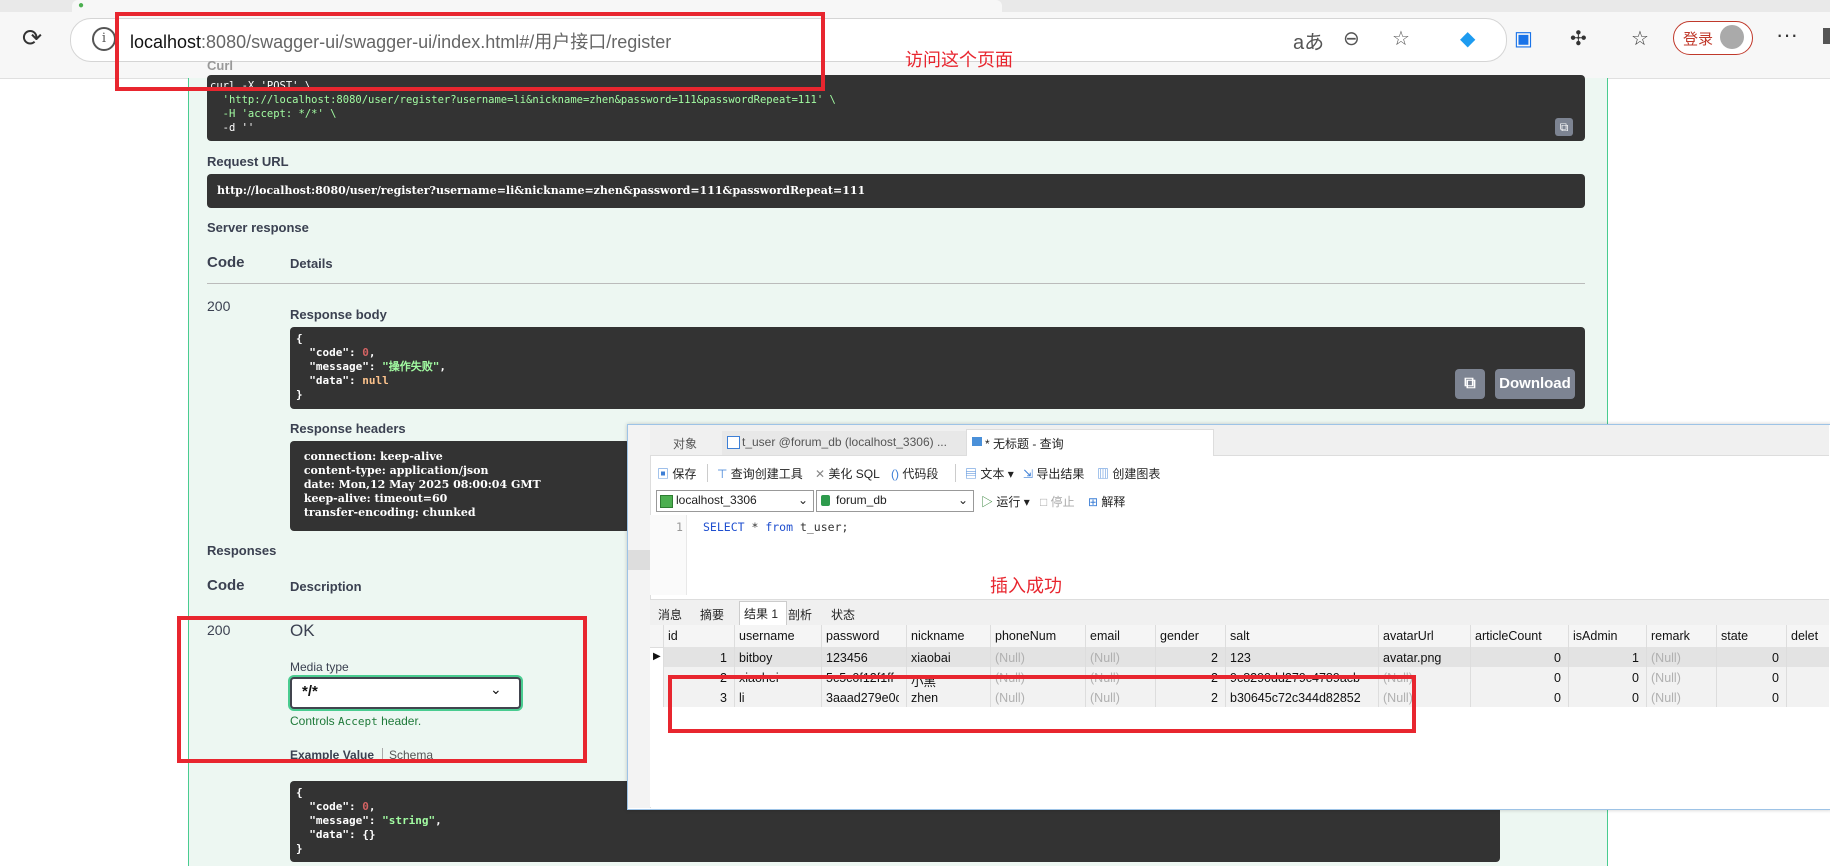 This screenshot has height=866, width=1830. What do you see at coordinates (854, 474) in the screenshot?
I see `beautify-label: 美化 SQL` at bounding box center [854, 474].